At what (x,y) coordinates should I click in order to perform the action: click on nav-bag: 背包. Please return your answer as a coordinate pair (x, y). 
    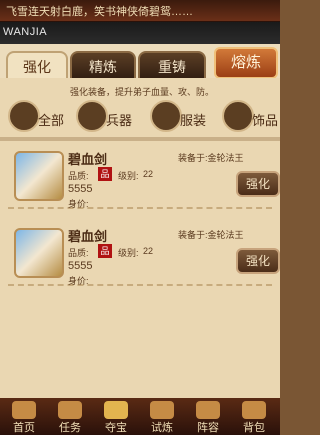
    Looking at the image, I should click on (254, 417).